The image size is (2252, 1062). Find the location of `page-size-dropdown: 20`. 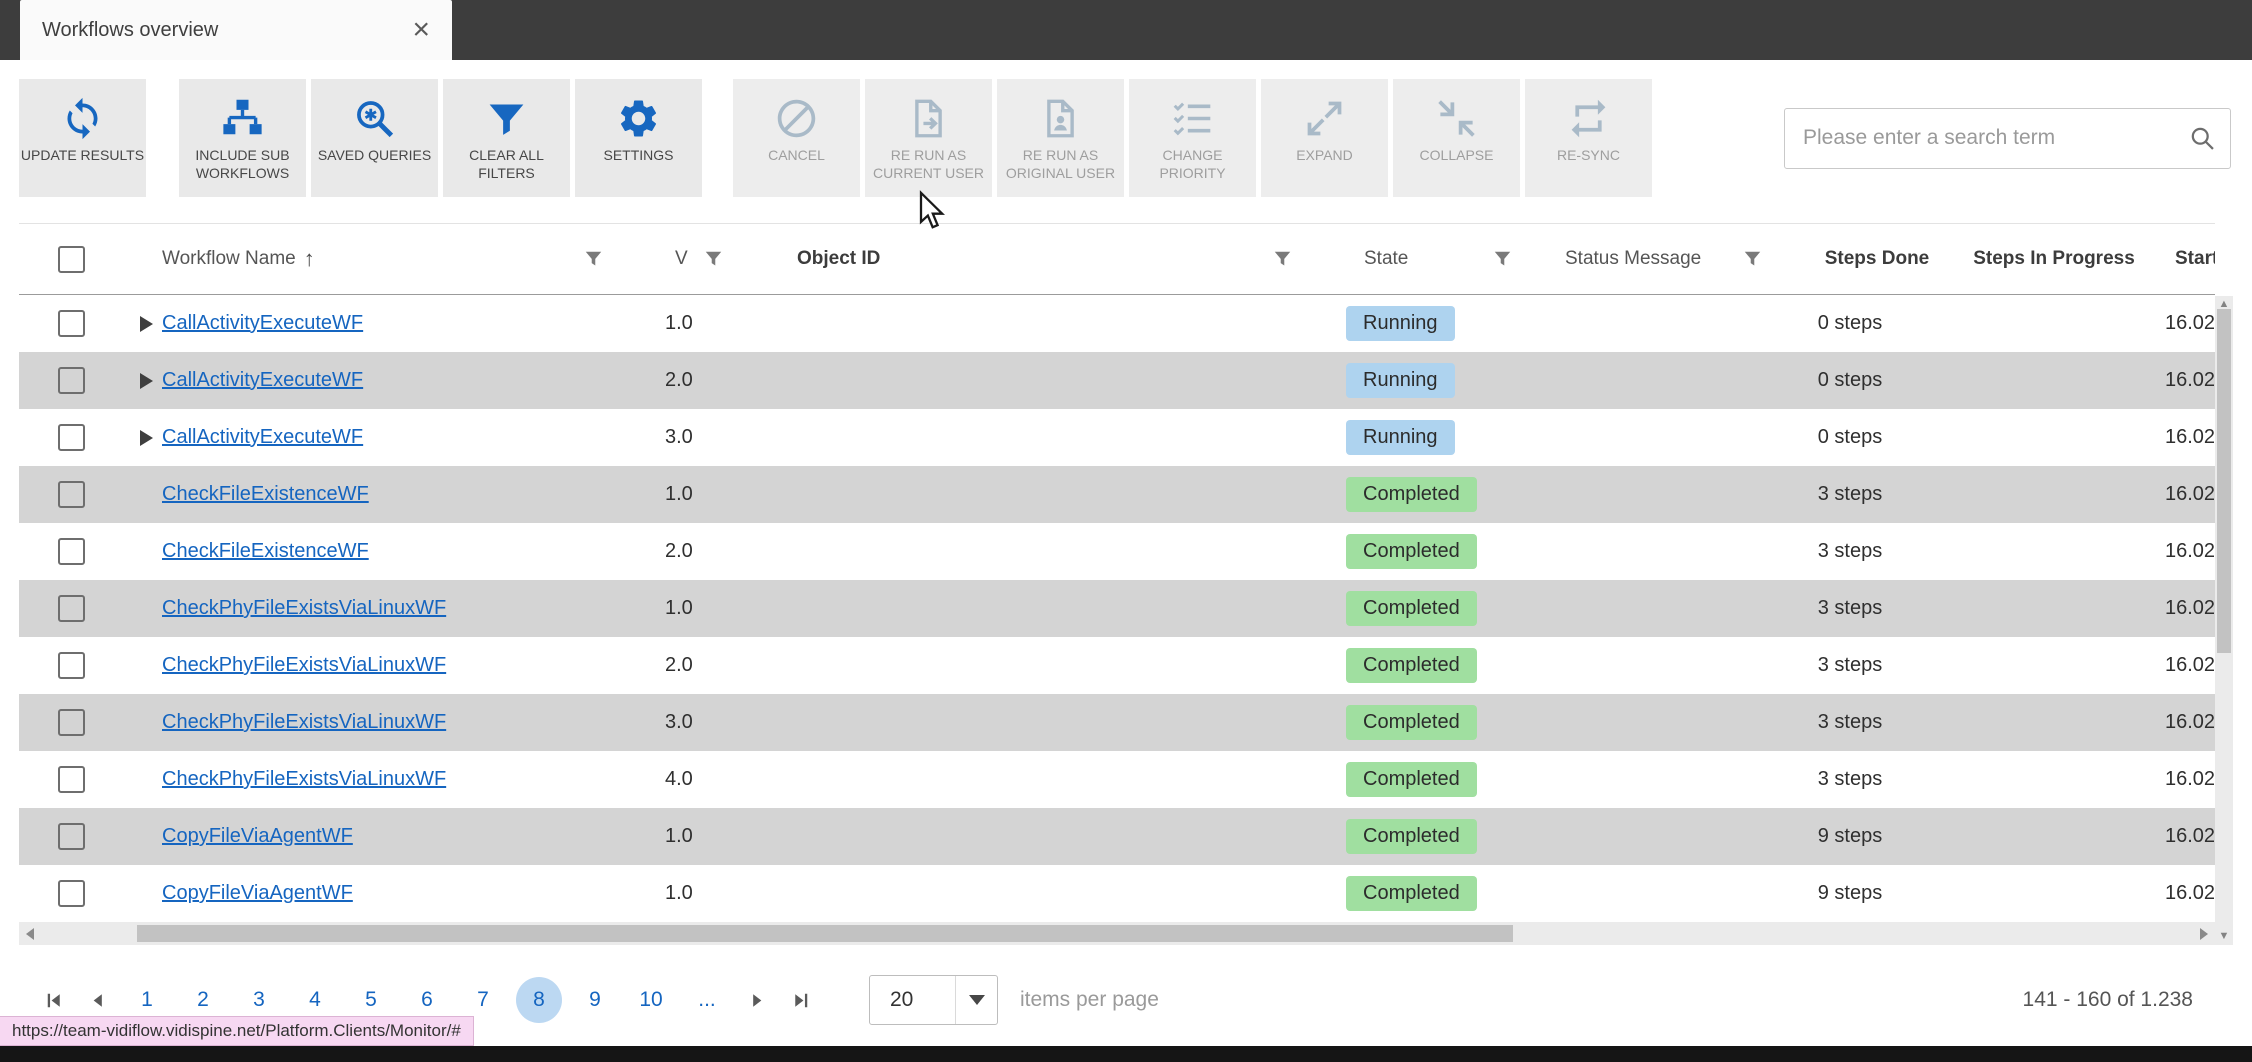

page-size-dropdown: 20 is located at coordinates (933, 1000).